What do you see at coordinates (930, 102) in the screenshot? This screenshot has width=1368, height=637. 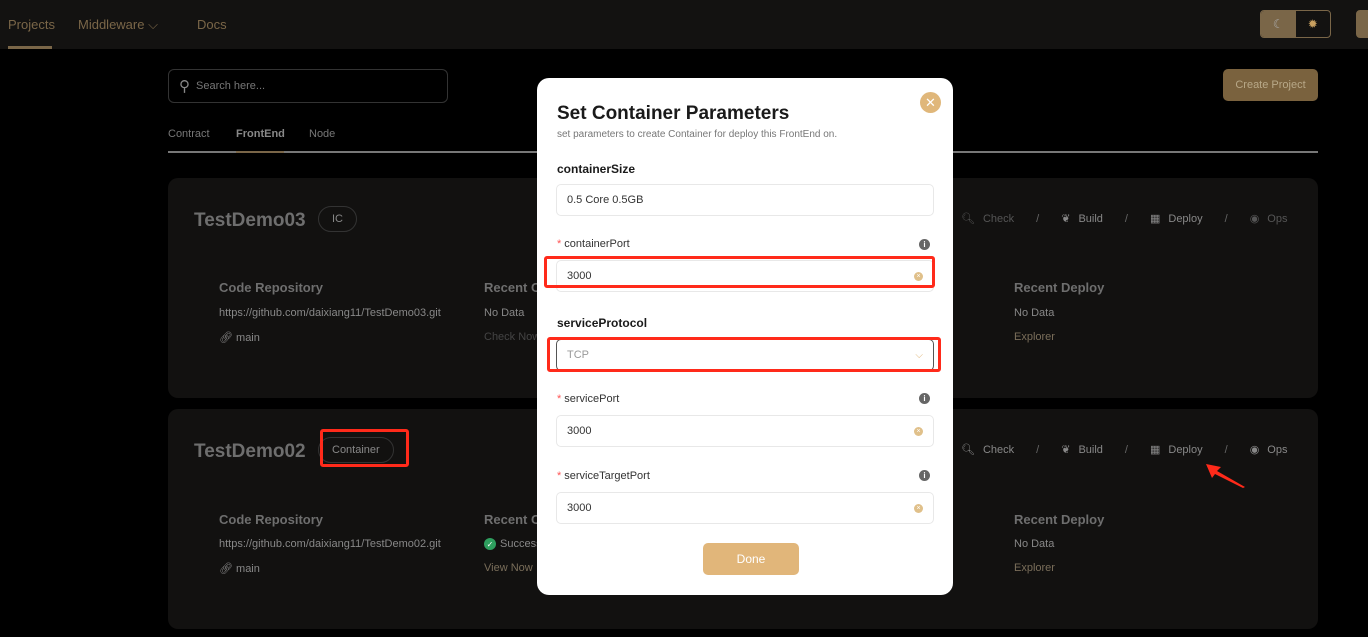 I see `close-icon: ✕` at bounding box center [930, 102].